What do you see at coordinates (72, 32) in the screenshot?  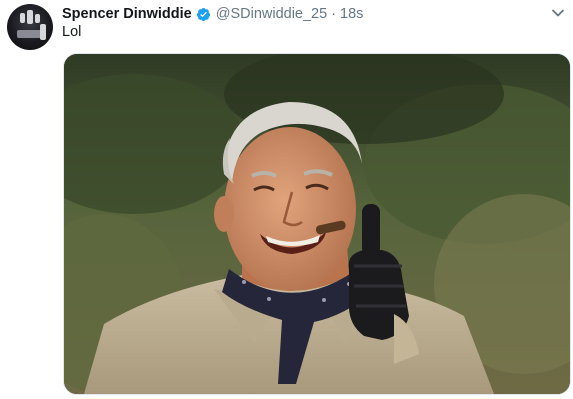 I see `tweet-text: Lol` at bounding box center [72, 32].